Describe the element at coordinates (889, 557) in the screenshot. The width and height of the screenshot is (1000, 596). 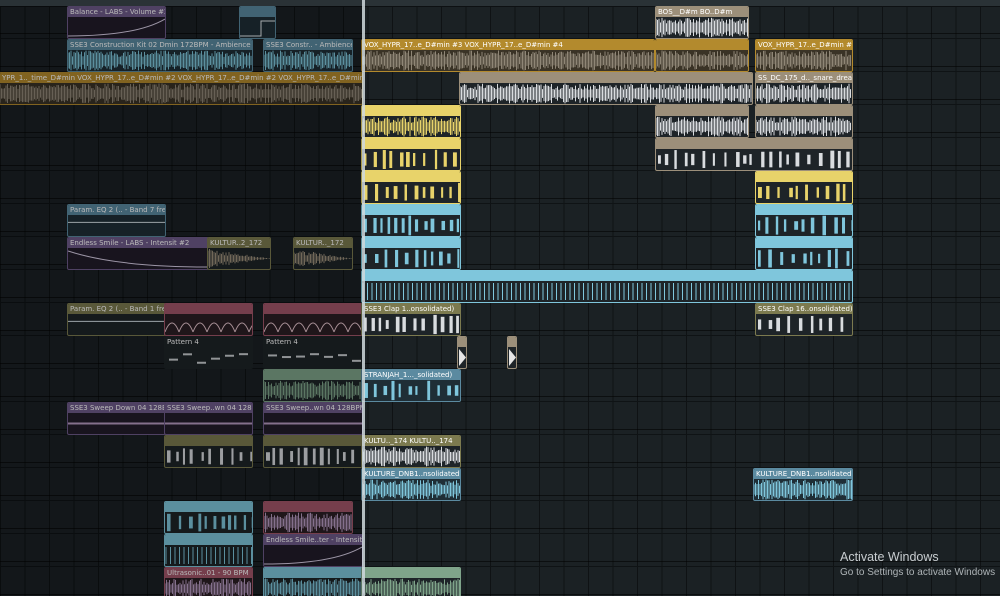
I see `activate-windows-title: Activate Windows` at that location.